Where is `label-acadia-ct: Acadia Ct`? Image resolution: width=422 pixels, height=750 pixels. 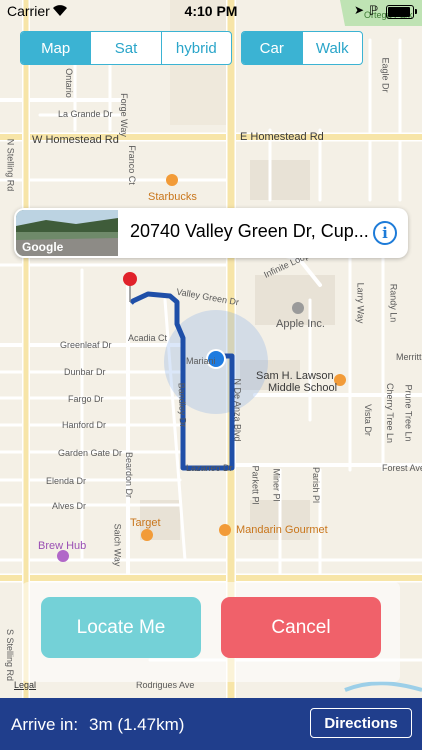
label-acadia-ct: Acadia Ct is located at coordinates (148, 338).